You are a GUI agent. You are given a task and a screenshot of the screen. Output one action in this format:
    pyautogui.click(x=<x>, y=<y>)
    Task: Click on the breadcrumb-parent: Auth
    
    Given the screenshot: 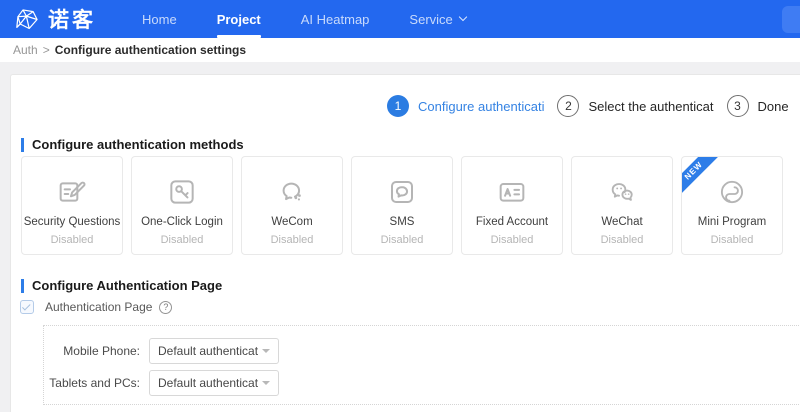 What is the action you would take?
    pyautogui.click(x=25, y=50)
    